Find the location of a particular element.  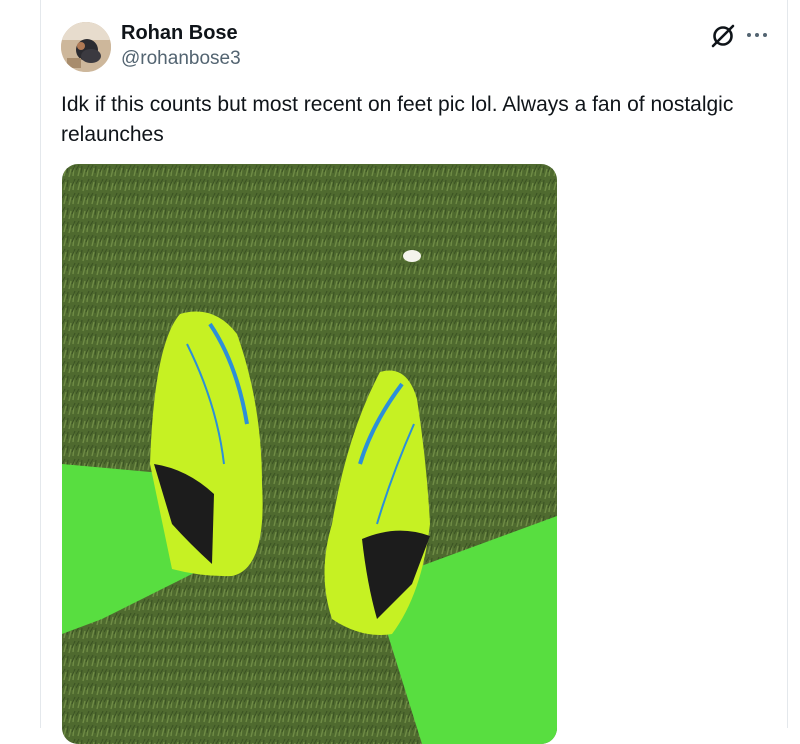

more-options-icon is located at coordinates (757, 35).